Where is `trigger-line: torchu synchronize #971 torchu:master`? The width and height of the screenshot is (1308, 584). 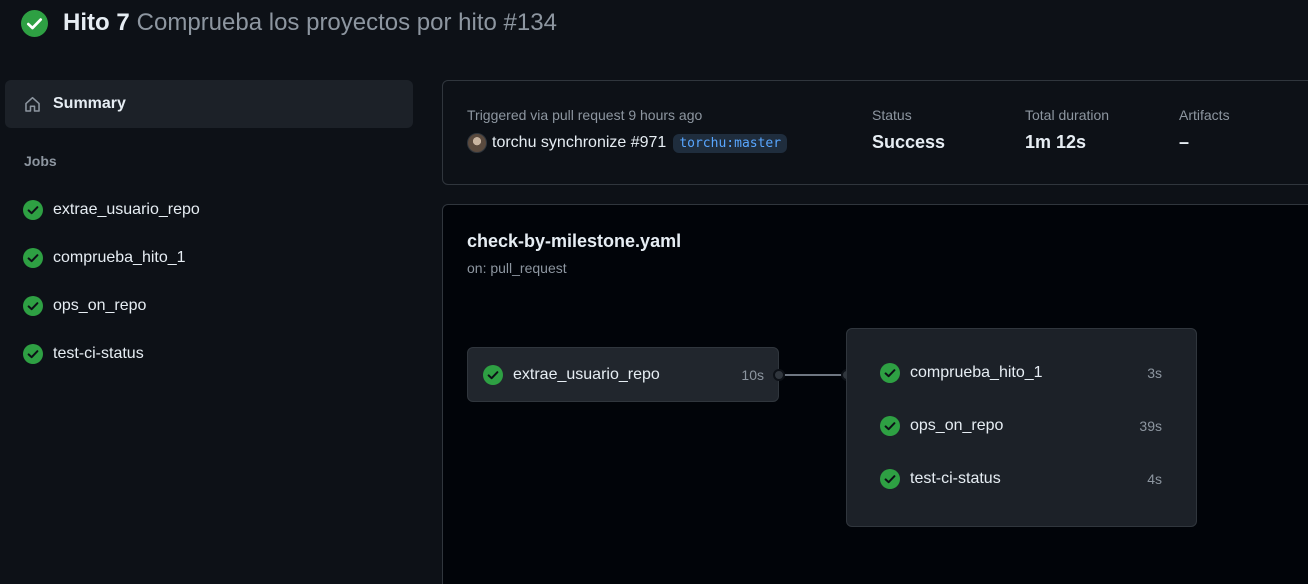
trigger-line: torchu synchronize #971 torchu:master is located at coordinates (627, 143).